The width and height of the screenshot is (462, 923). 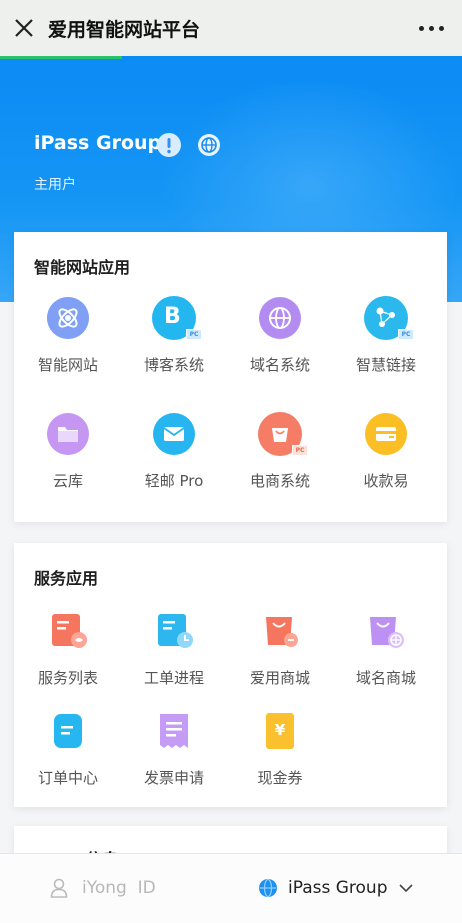 I want to click on user-icon, so click(x=59, y=888).